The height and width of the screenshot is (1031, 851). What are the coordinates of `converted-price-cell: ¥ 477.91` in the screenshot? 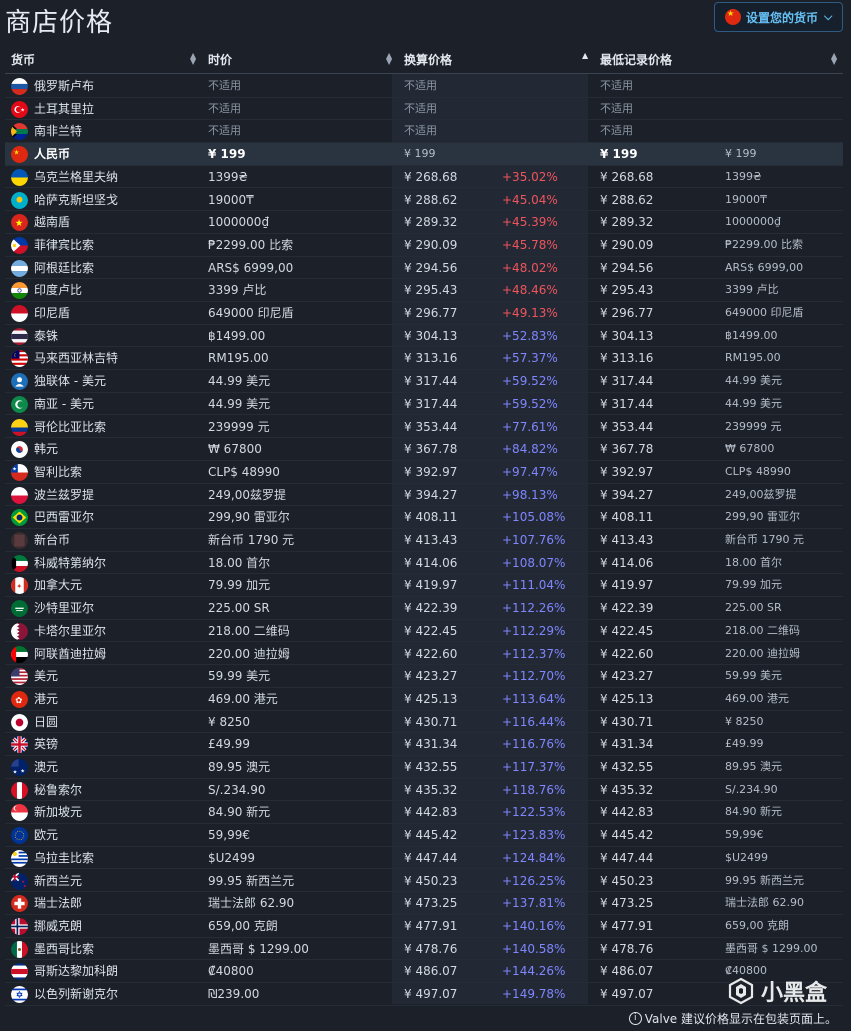 It's located at (431, 925).